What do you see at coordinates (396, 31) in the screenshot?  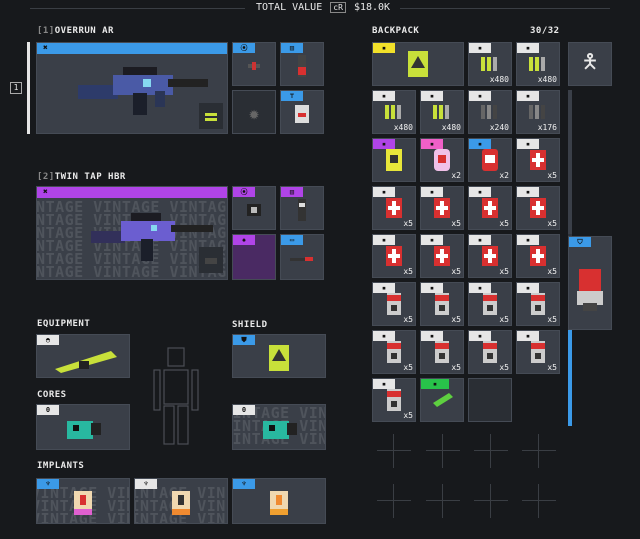 I see `backpack-title: BACKPACK` at bounding box center [396, 31].